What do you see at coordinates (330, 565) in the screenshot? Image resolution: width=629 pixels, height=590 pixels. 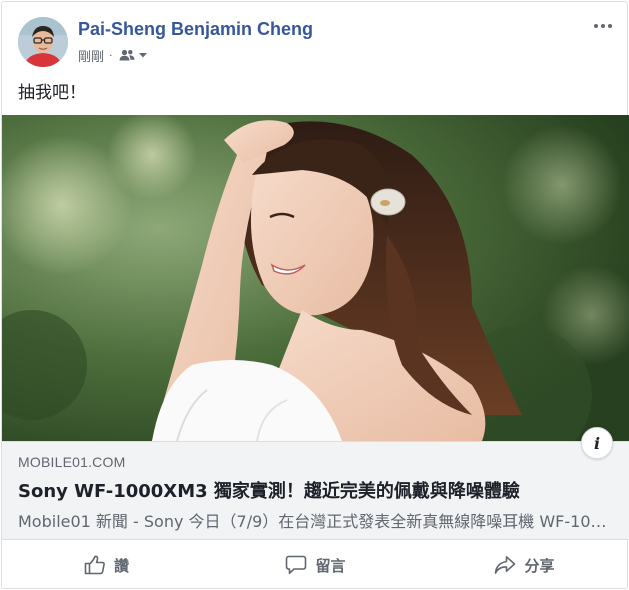 I see `comment-label: 留言` at bounding box center [330, 565].